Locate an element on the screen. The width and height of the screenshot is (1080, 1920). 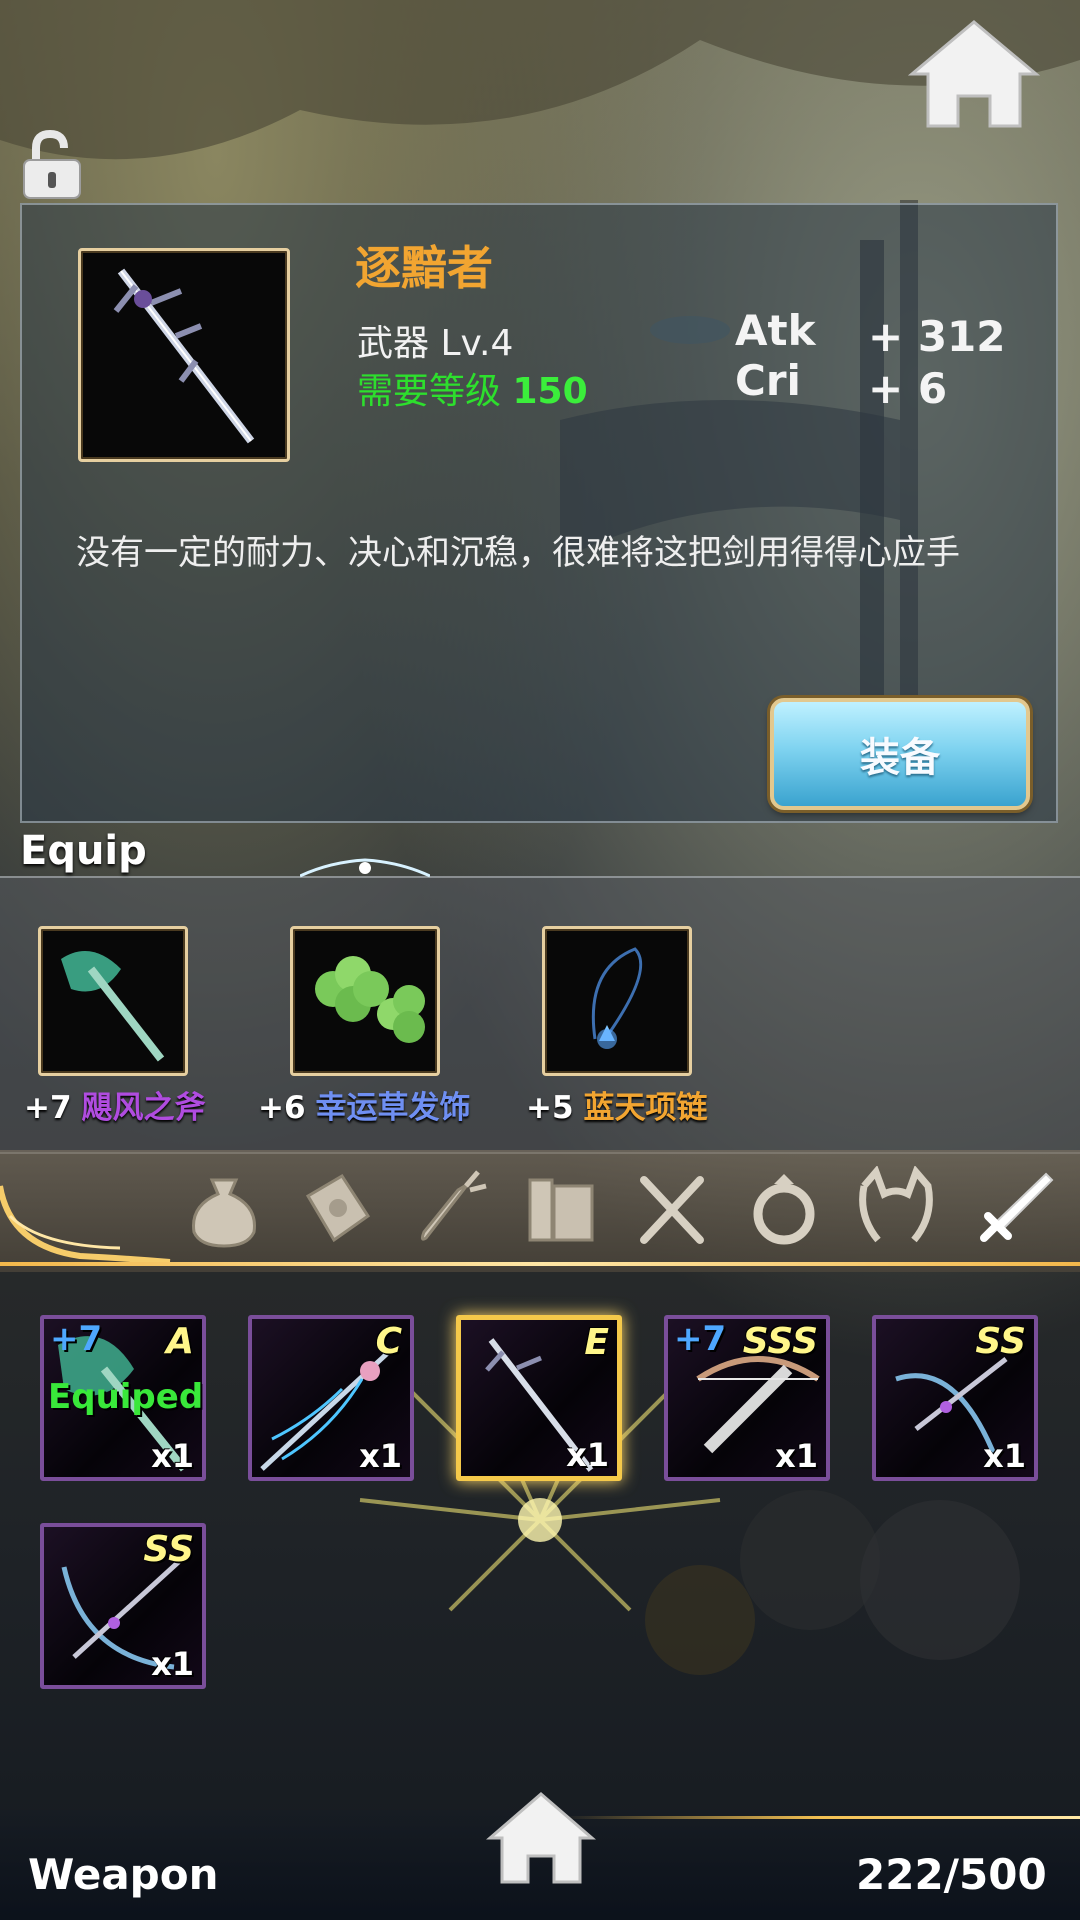
stat-atk-label: Atk is located at coordinates (775, 330).